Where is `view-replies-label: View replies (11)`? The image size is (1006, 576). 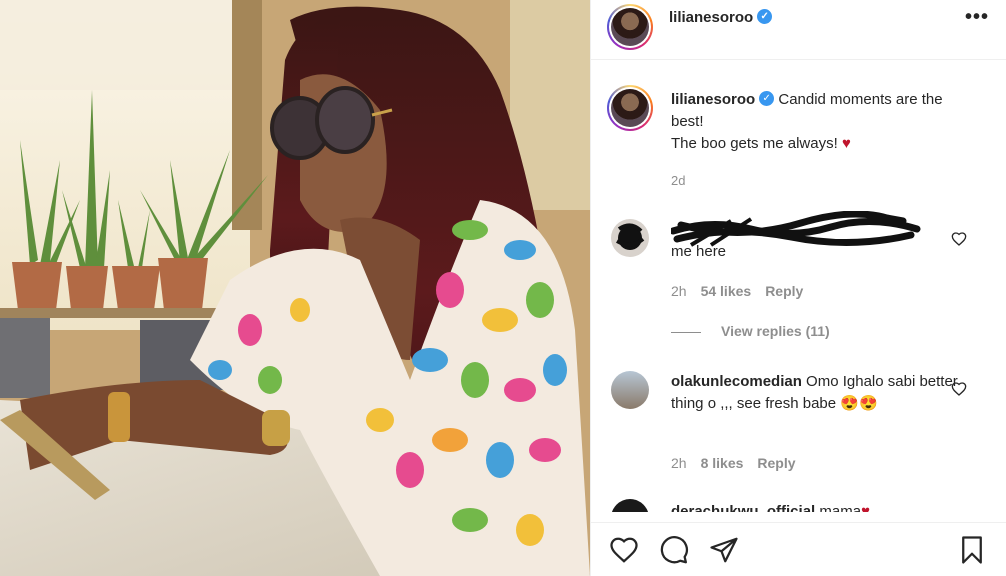 view-replies-label: View replies (11) is located at coordinates (775, 331).